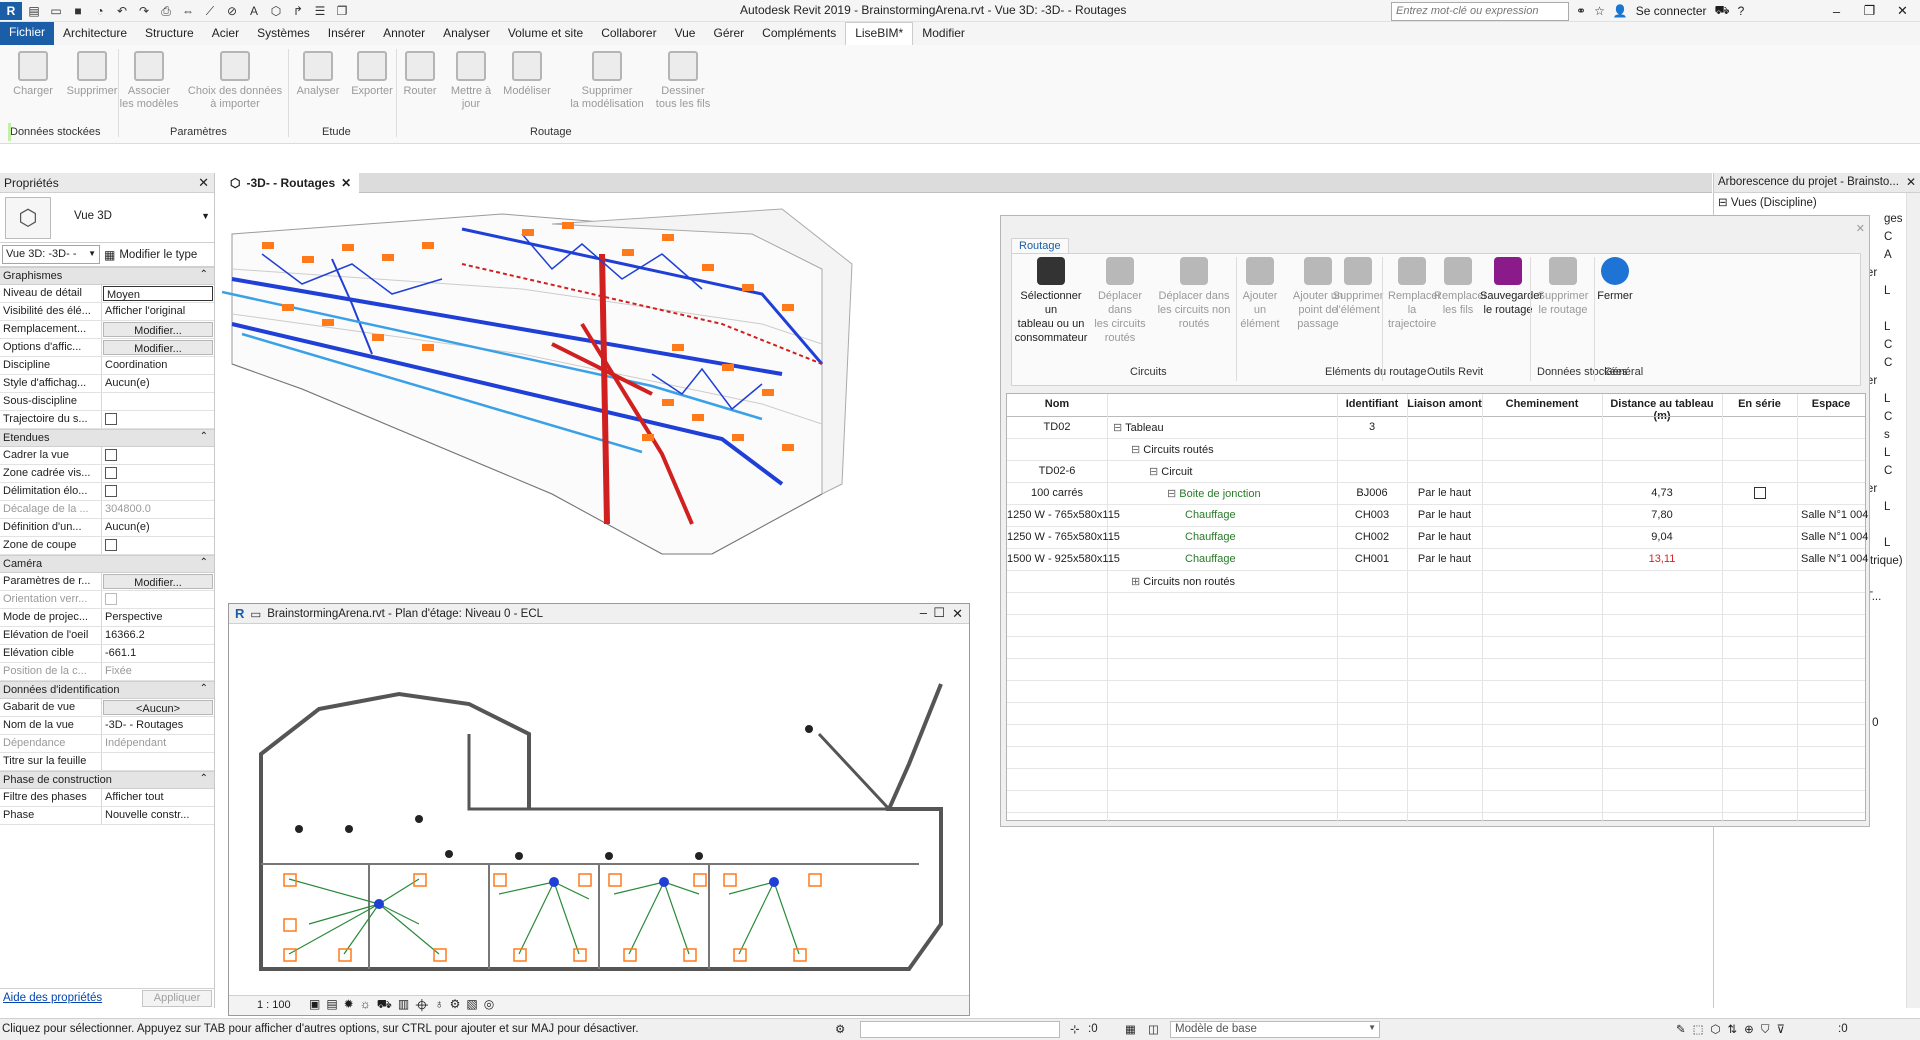 The height and width of the screenshot is (1040, 1920). What do you see at coordinates (960, 1029) in the screenshot?
I see `workset-select` at bounding box center [960, 1029].